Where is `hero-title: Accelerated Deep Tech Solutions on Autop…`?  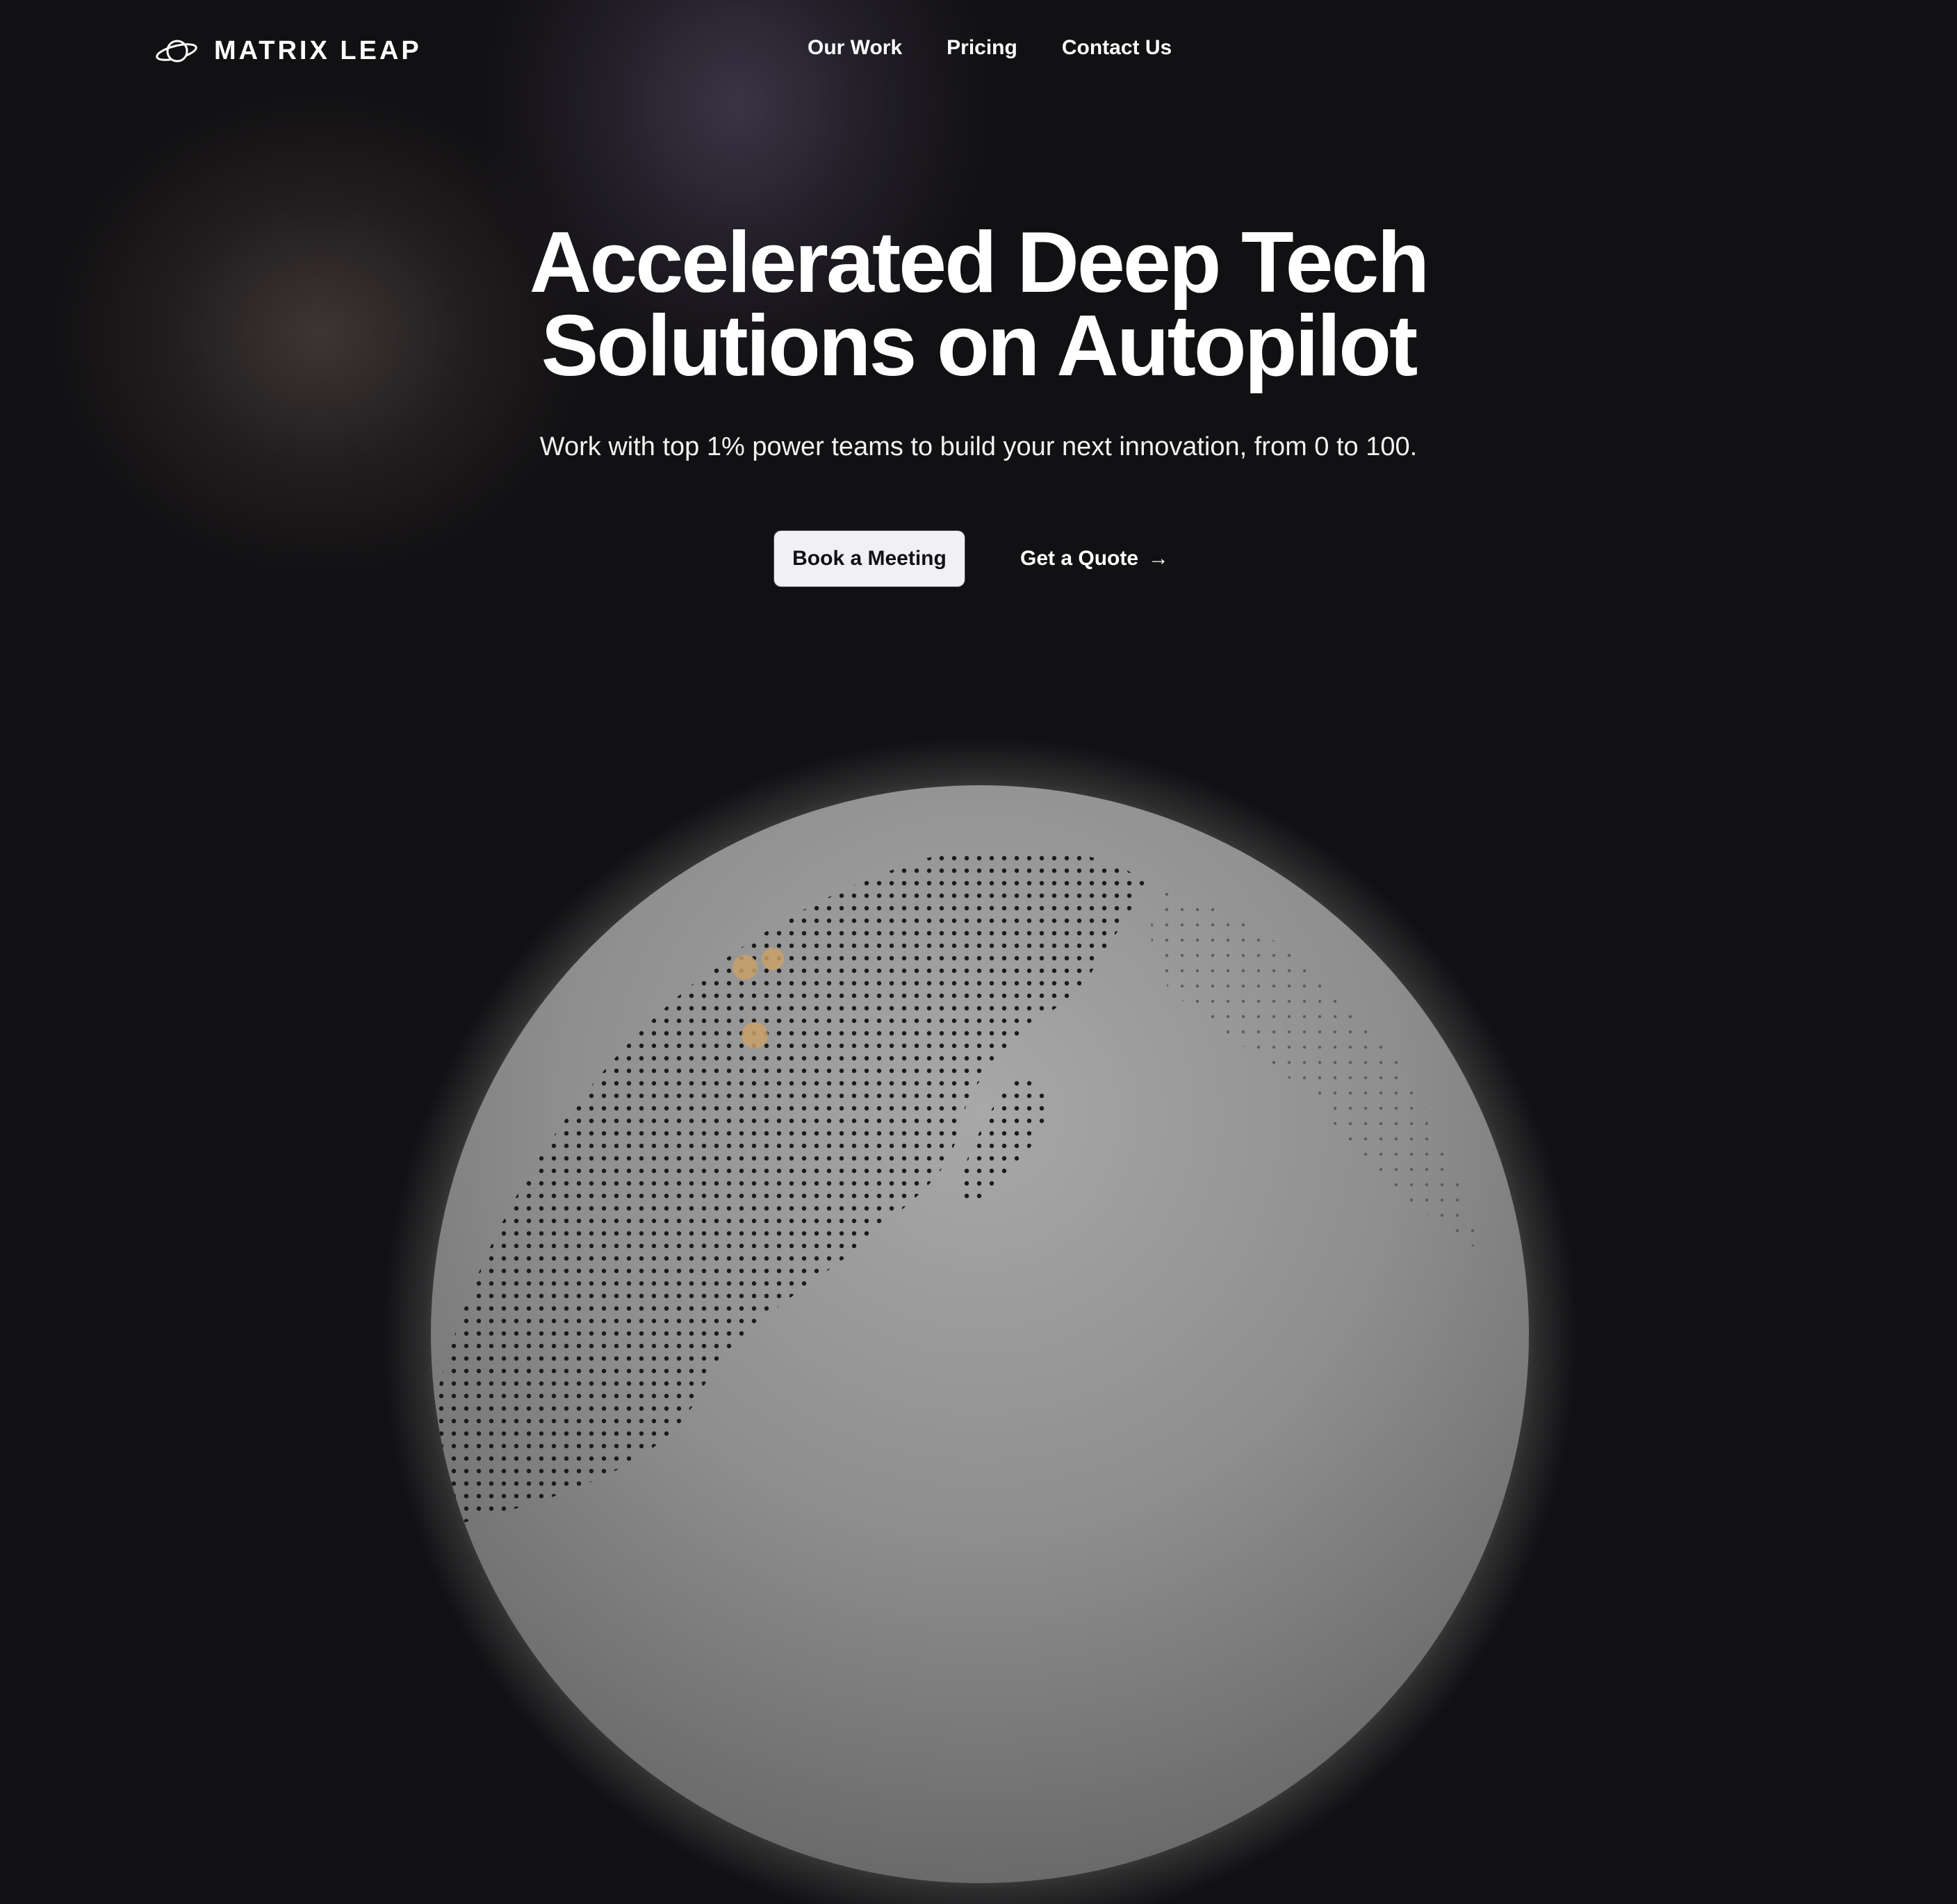
hero-title: Accelerated Deep Tech Solutions on Autop… is located at coordinates (978, 304).